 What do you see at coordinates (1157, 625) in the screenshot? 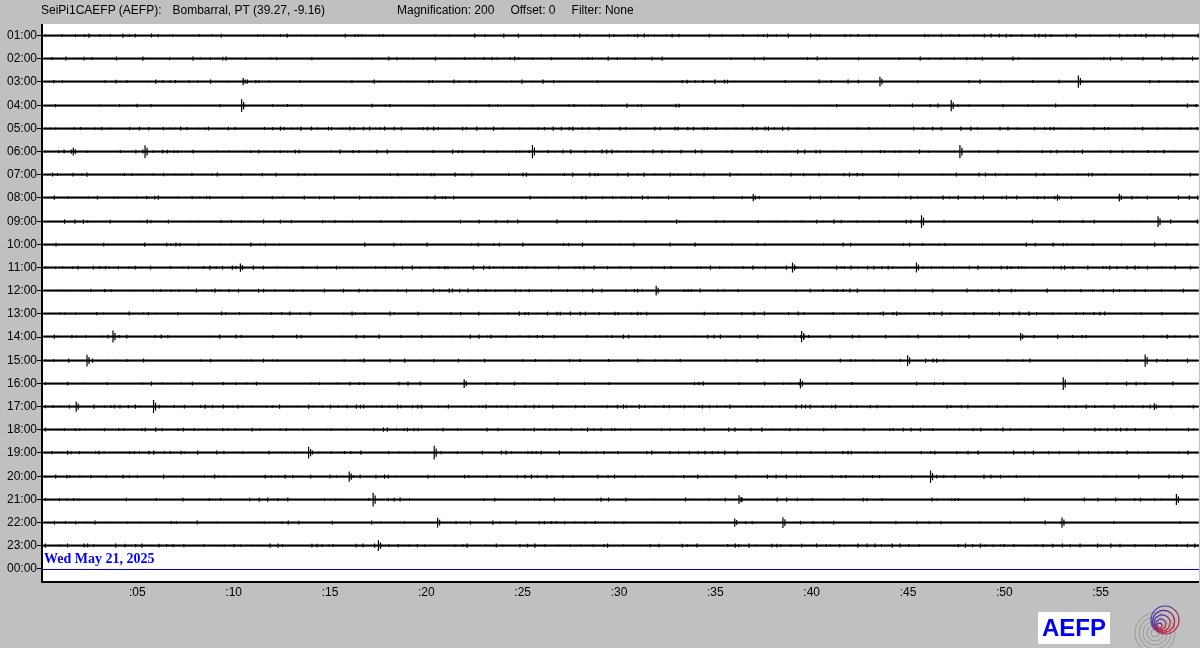
I see `concentric-rings-icon` at bounding box center [1157, 625].